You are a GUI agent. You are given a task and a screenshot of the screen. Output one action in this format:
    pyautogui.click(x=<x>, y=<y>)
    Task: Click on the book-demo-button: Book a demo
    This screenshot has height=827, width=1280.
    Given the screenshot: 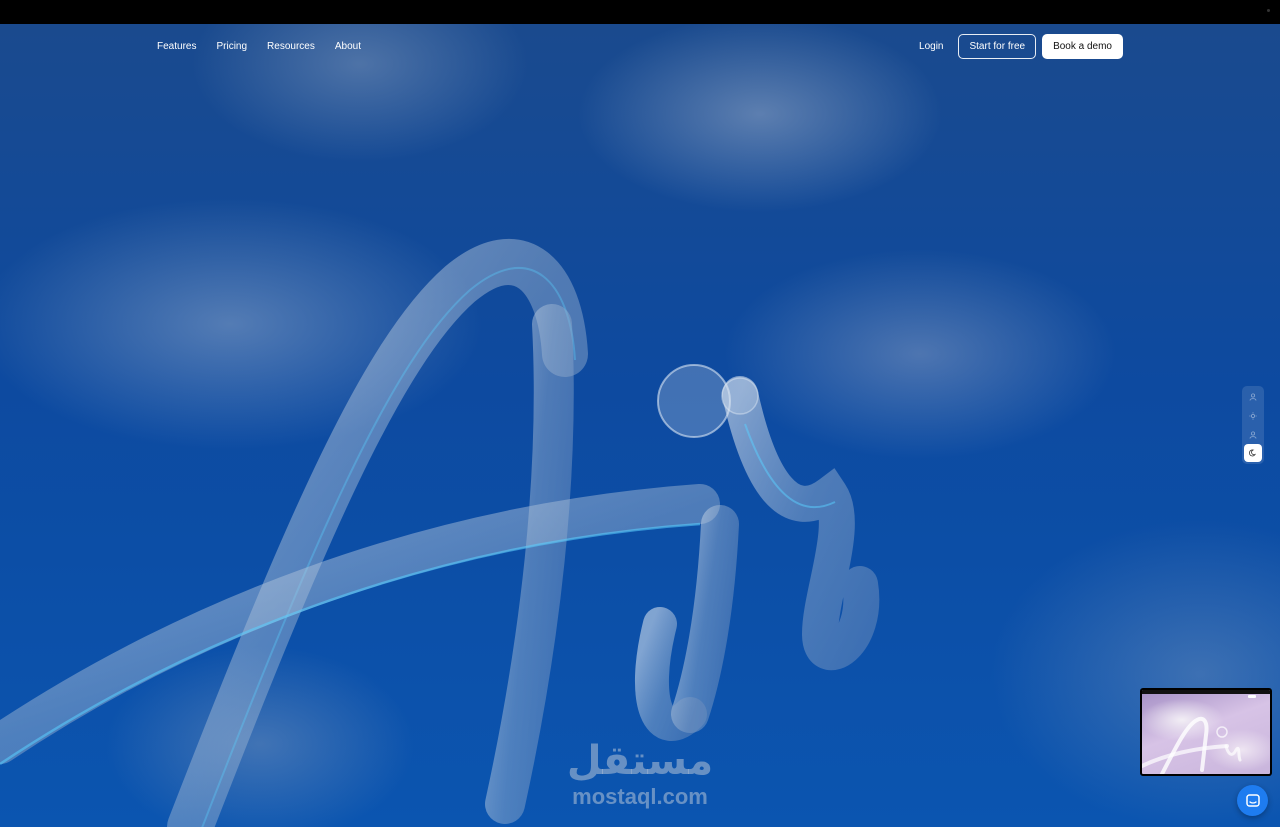 What is the action you would take?
    pyautogui.click(x=1082, y=46)
    